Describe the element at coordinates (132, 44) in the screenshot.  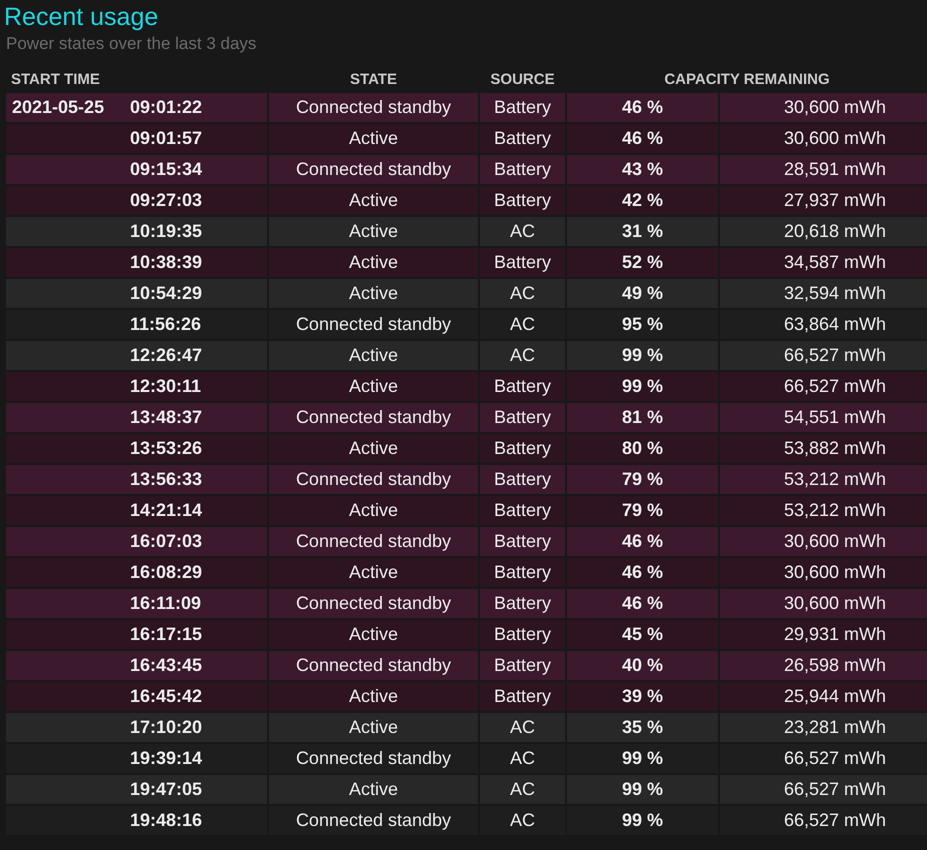
I see `section-subtitle: Power states over the last 3 days` at that location.